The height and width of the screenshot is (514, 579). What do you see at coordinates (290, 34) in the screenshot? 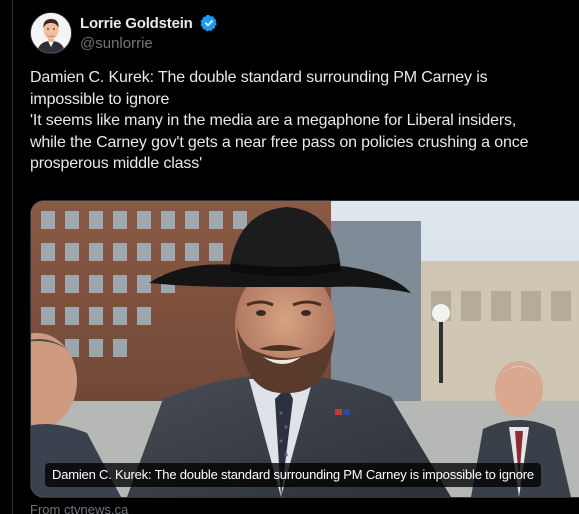
I see `tweet-header: Lorrie Goldstein @sunlorrie` at bounding box center [290, 34].